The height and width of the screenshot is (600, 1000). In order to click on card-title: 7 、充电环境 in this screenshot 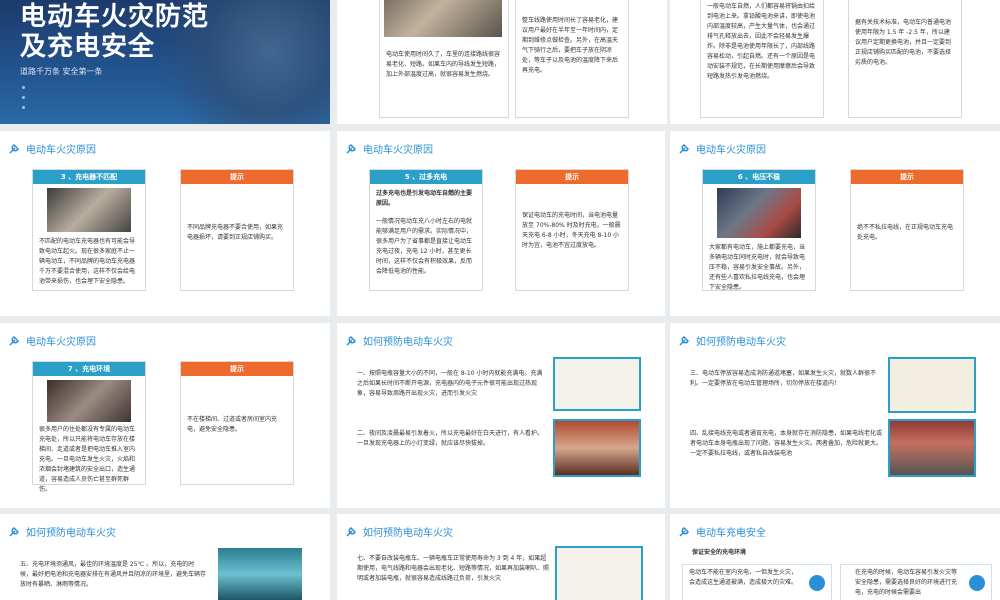, I will do `click(89, 369)`.